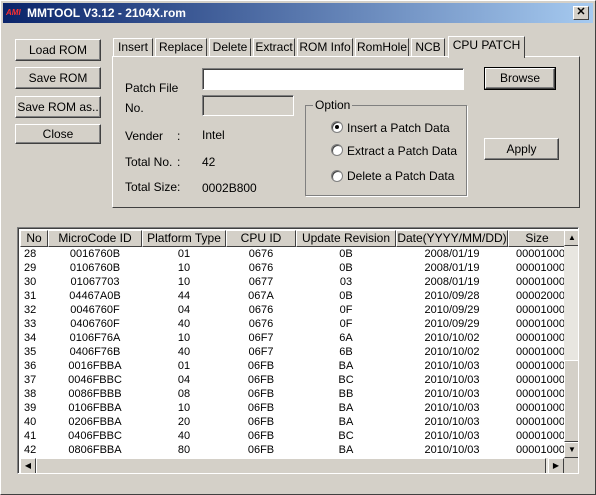  What do you see at coordinates (293, 366) in the screenshot?
I see `table-row: 36 0016FBBA 01 06FB BA 2010/10/03 00001000` at bounding box center [293, 366].